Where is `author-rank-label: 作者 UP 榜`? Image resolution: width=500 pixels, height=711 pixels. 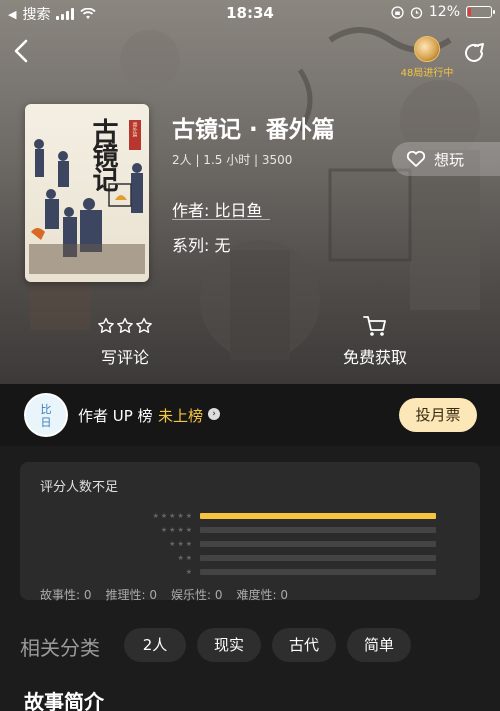 author-rank-label: 作者 UP 榜 is located at coordinates (115, 416).